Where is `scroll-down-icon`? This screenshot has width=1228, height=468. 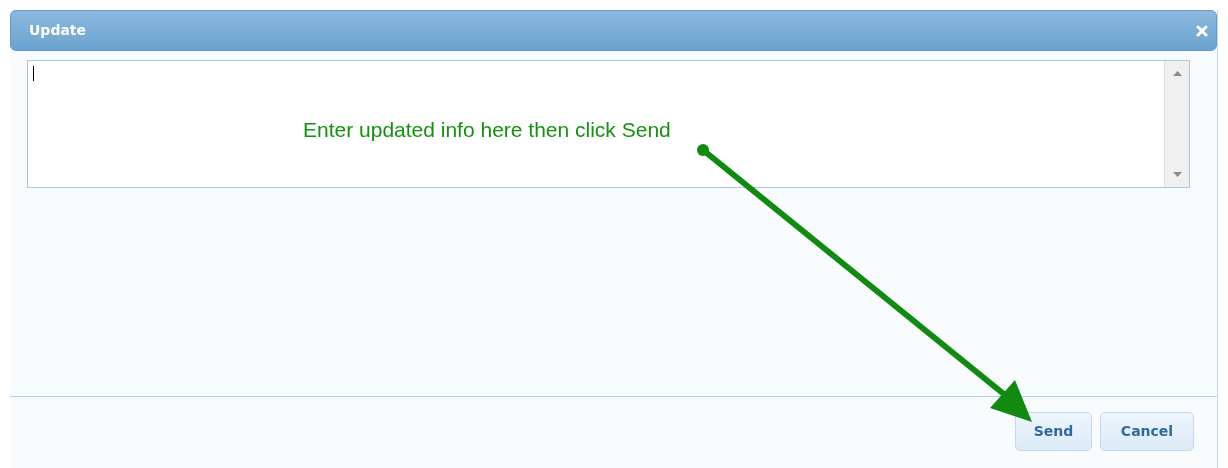
scroll-down-icon is located at coordinates (1177, 174).